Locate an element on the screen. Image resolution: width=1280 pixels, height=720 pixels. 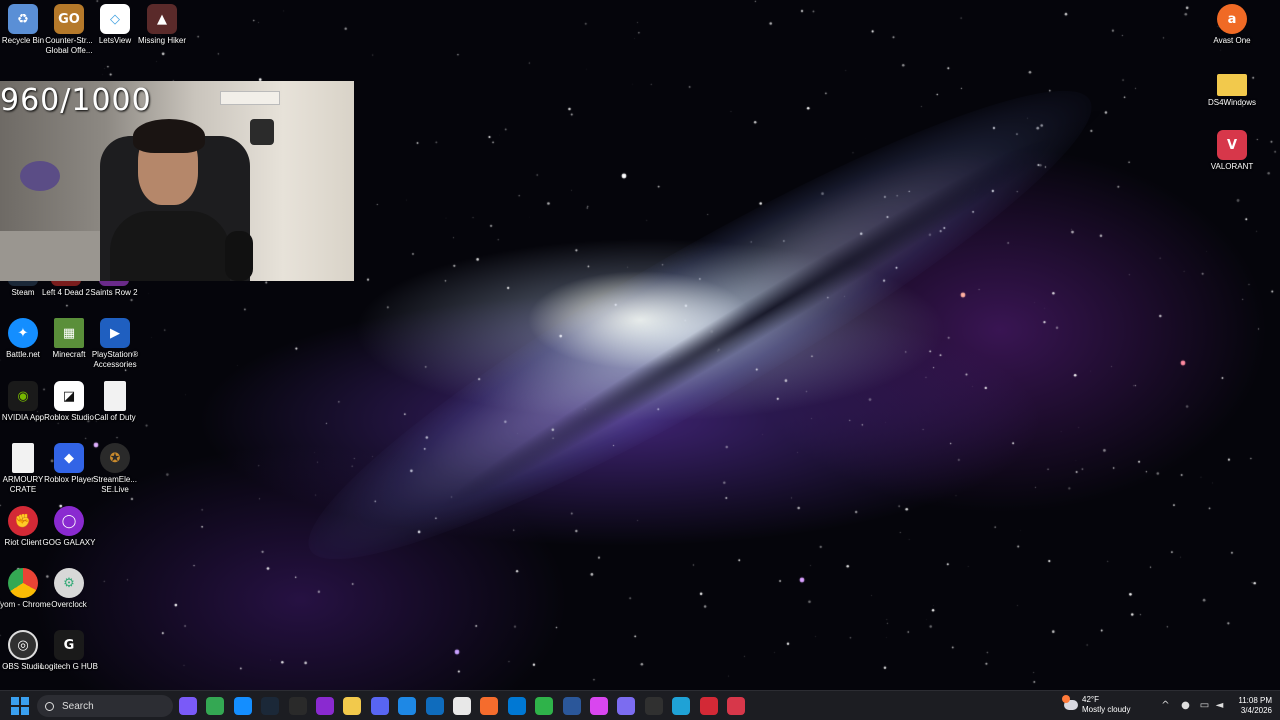
file-explorer-icon is located at coordinates (352, 706).